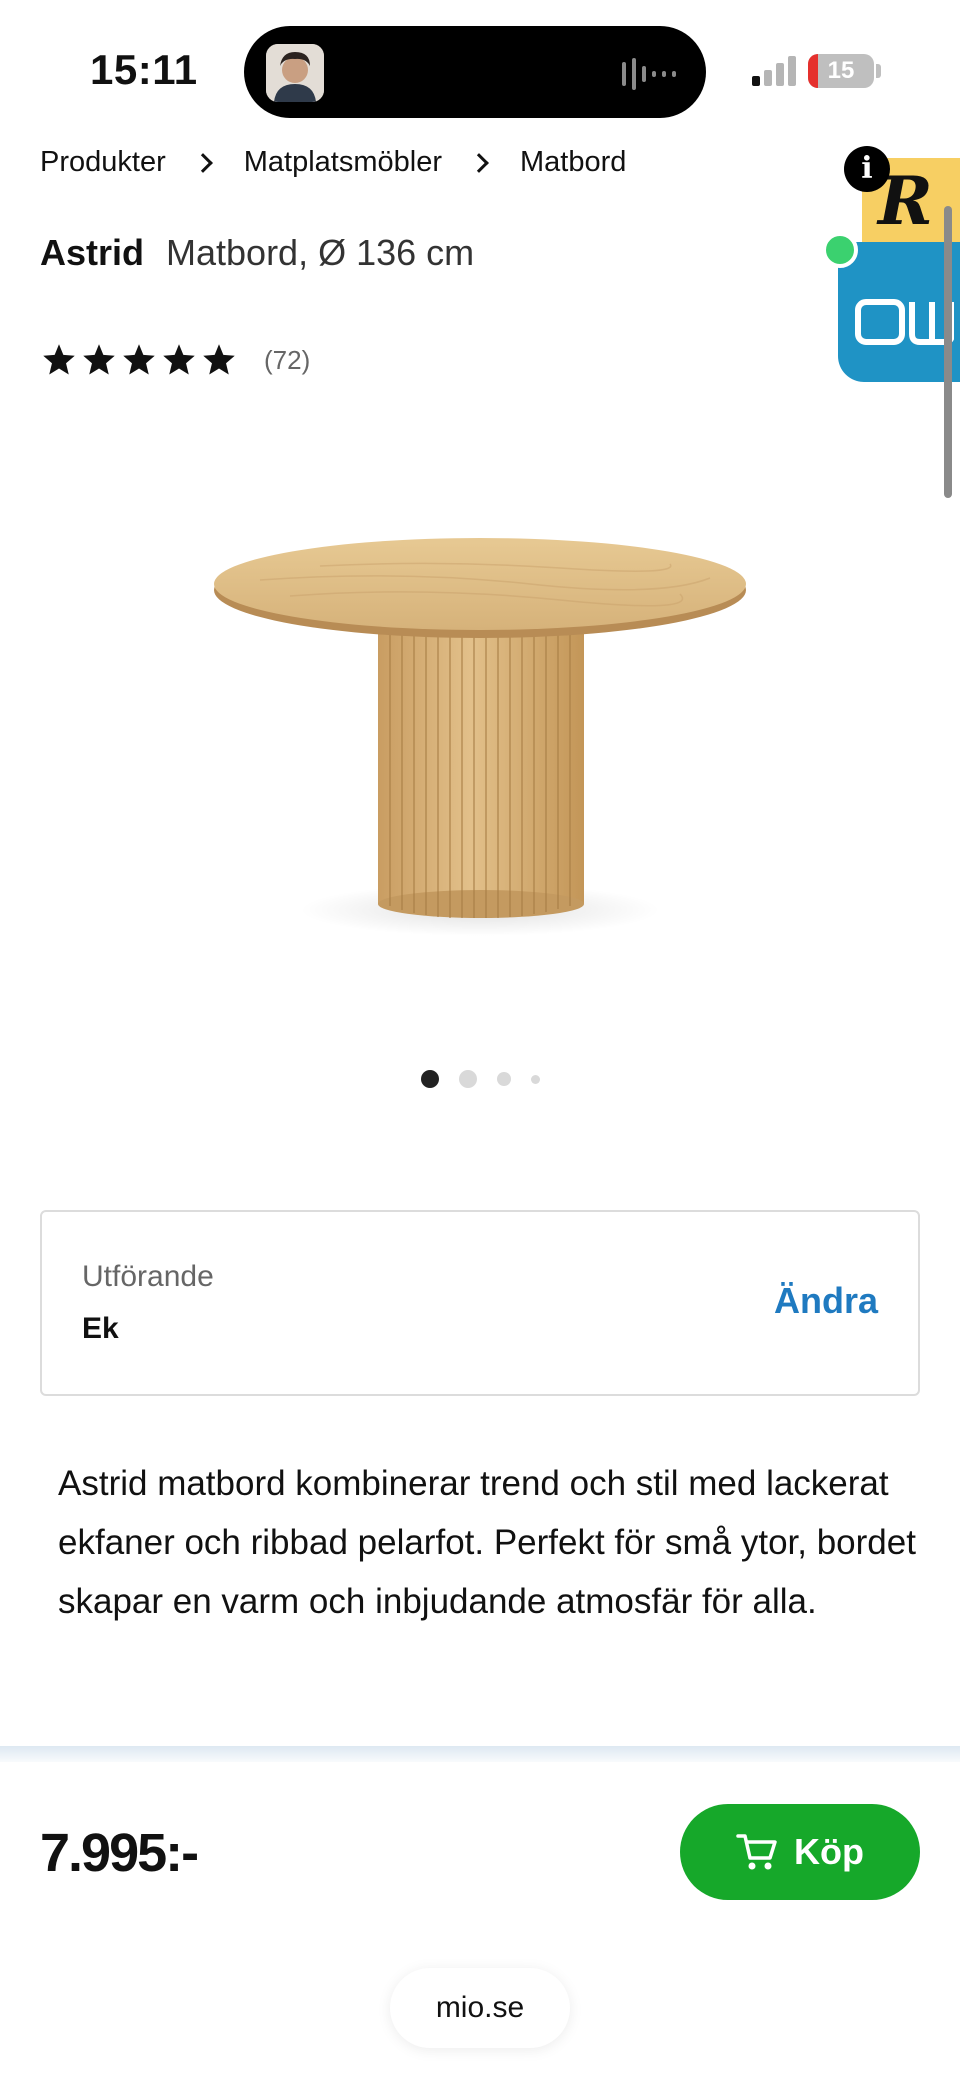  What do you see at coordinates (878, 71) in the screenshot?
I see `battery-tip` at bounding box center [878, 71].